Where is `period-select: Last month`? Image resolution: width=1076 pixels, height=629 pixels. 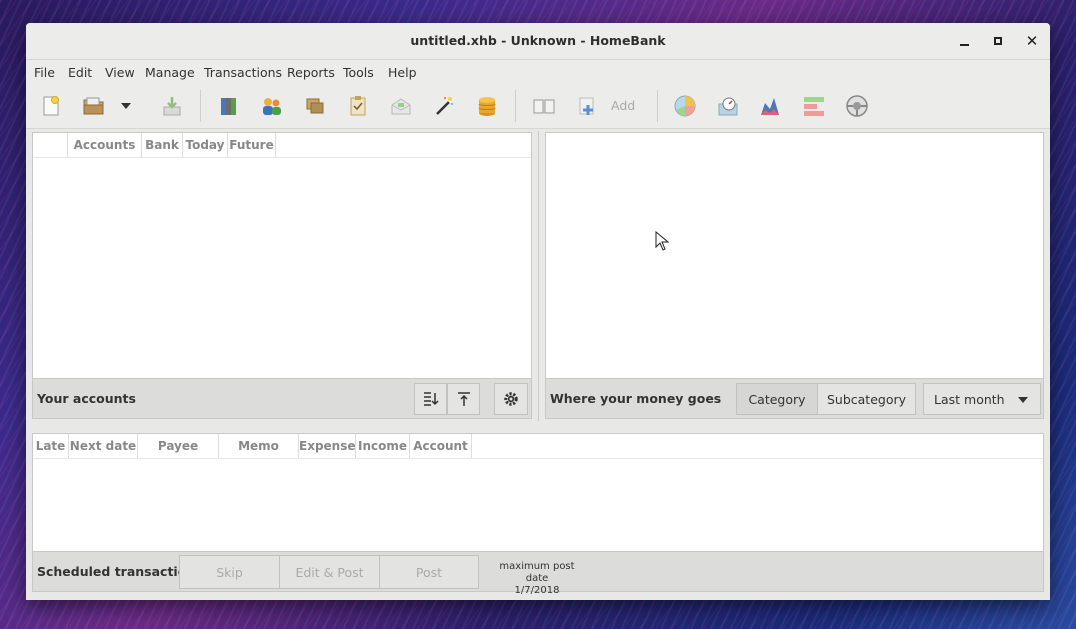
period-select: Last month is located at coordinates (982, 399).